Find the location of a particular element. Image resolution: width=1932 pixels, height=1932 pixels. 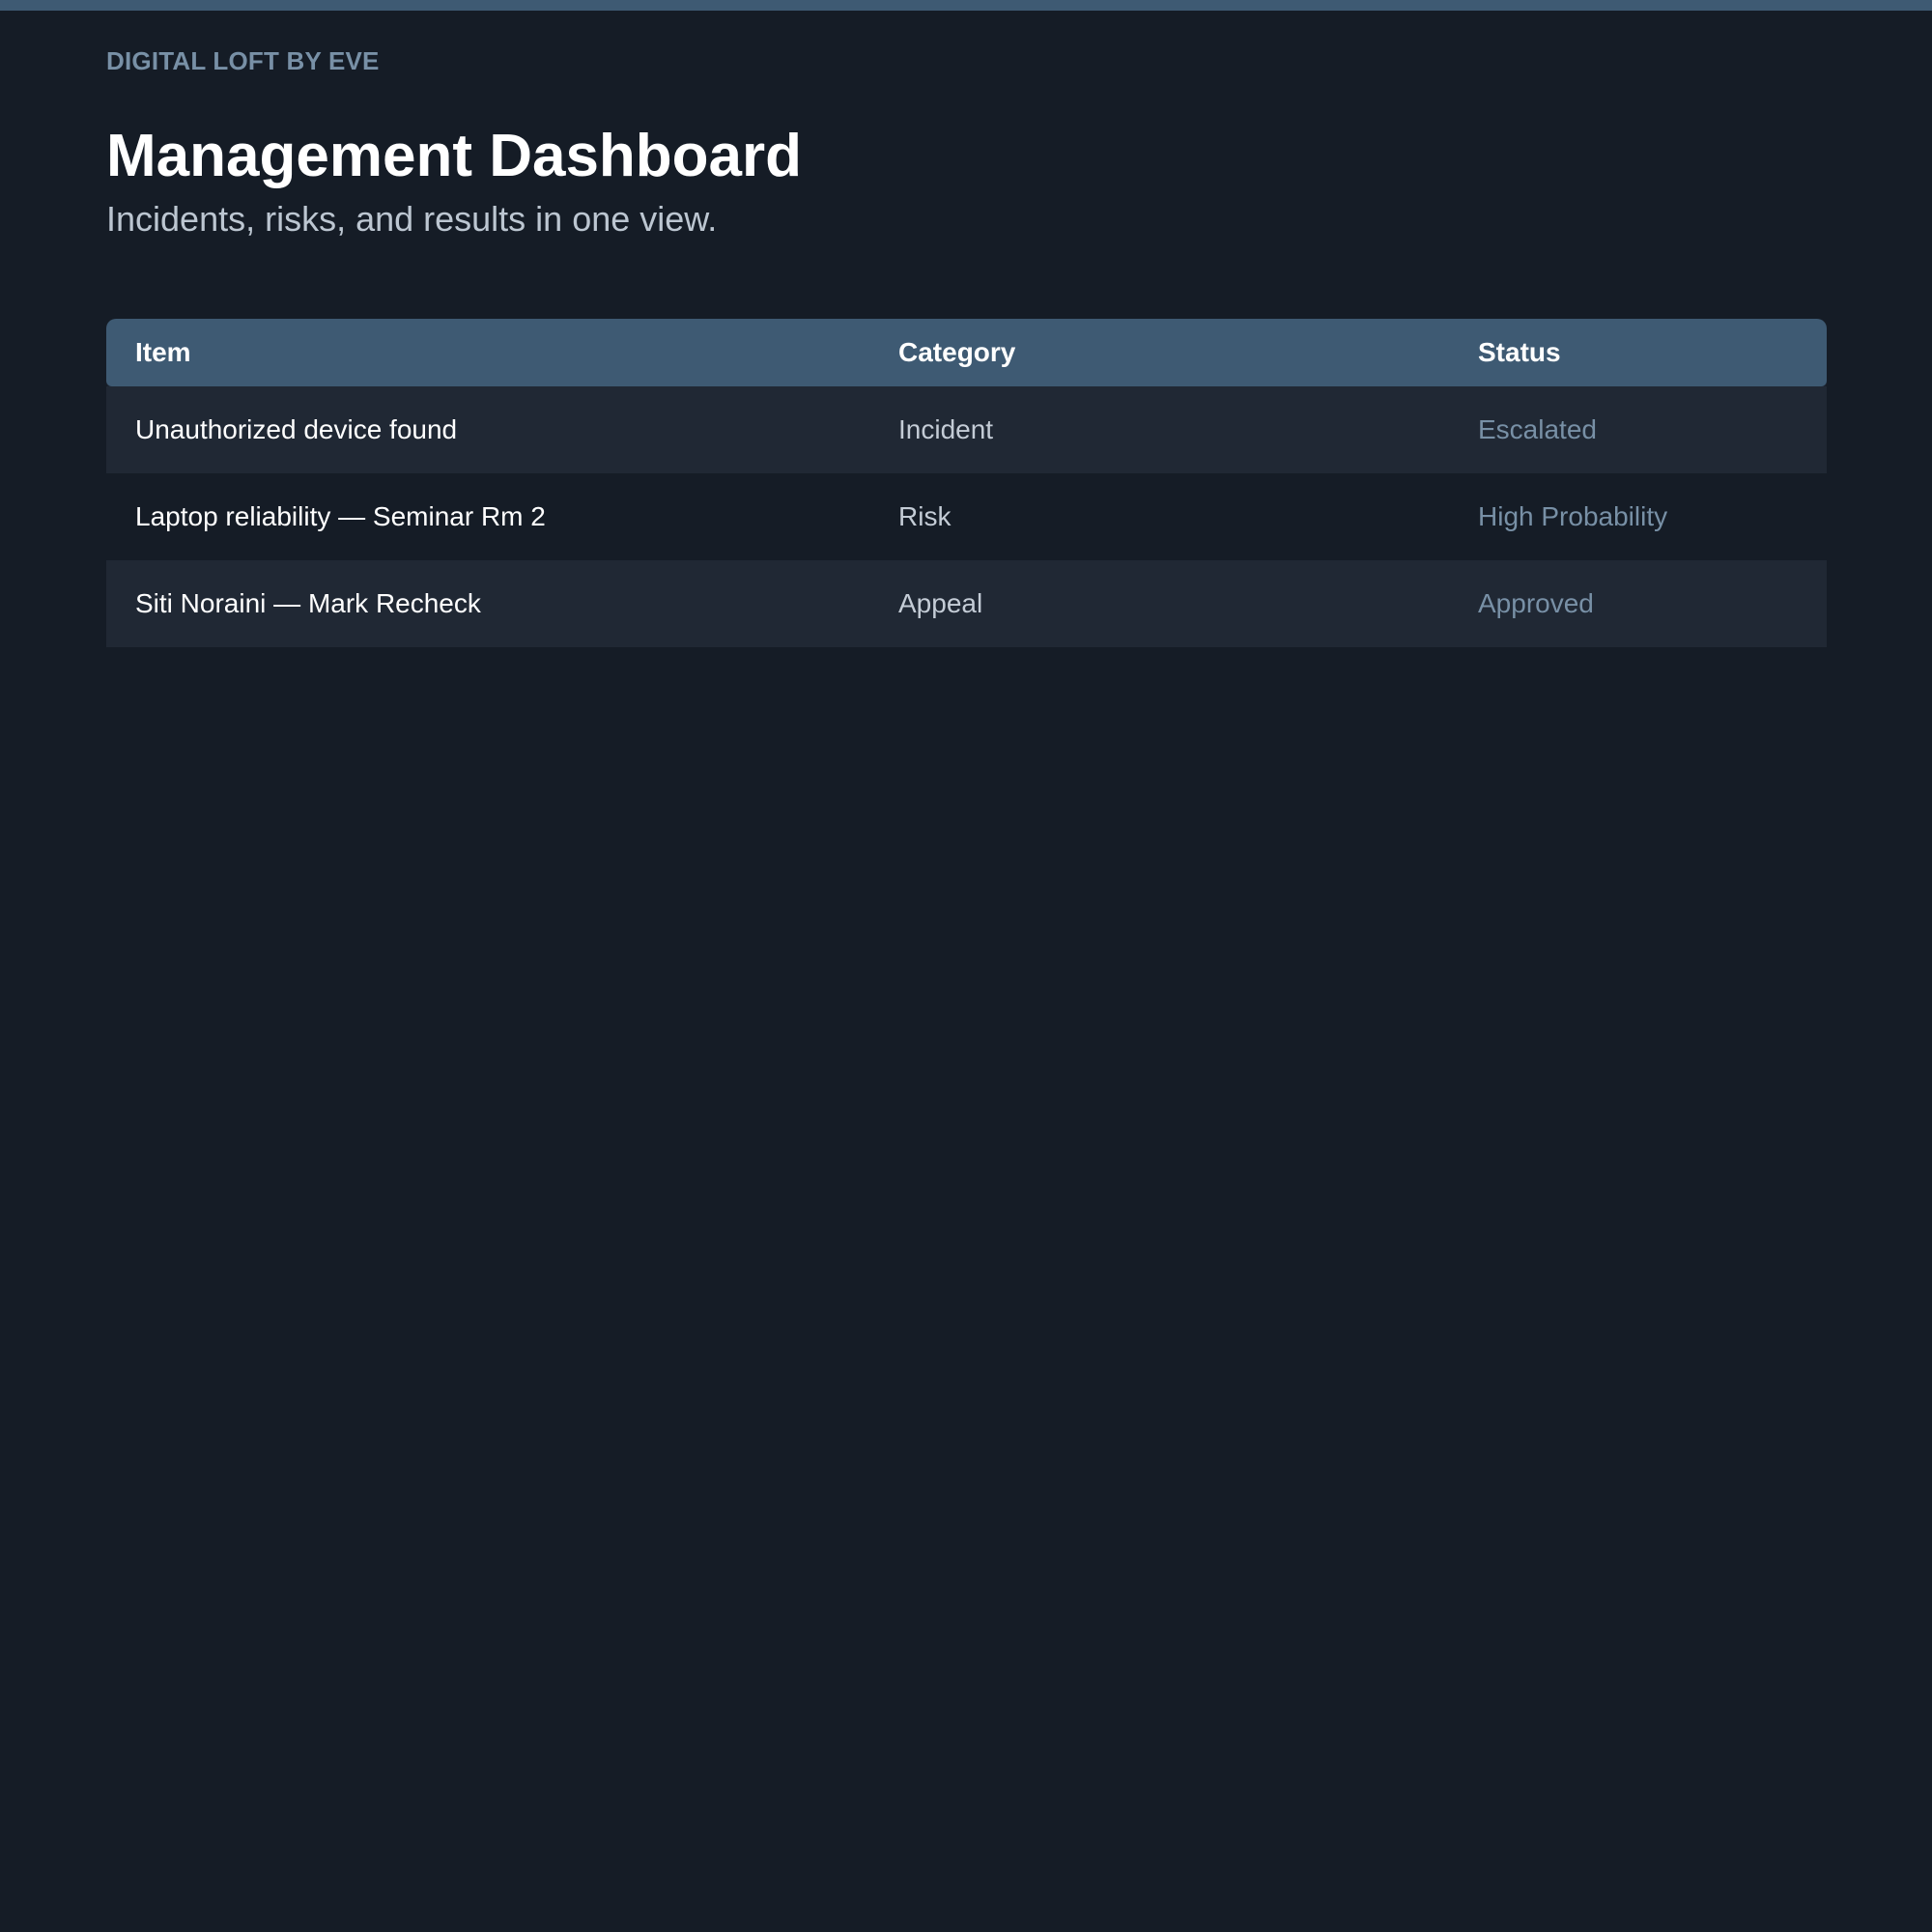

cell-status: High Probability is located at coordinates (1573, 516).